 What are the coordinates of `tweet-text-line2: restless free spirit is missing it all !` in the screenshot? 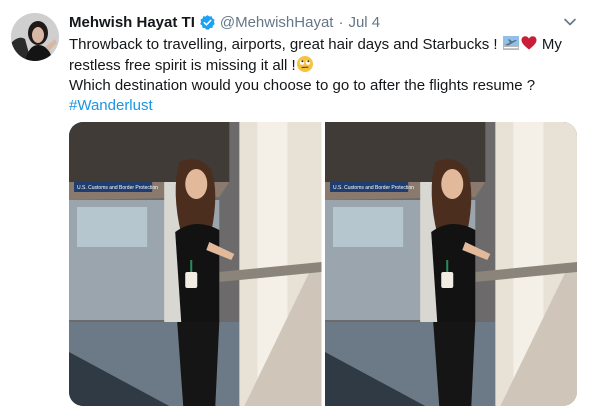 It's located at (182, 65).